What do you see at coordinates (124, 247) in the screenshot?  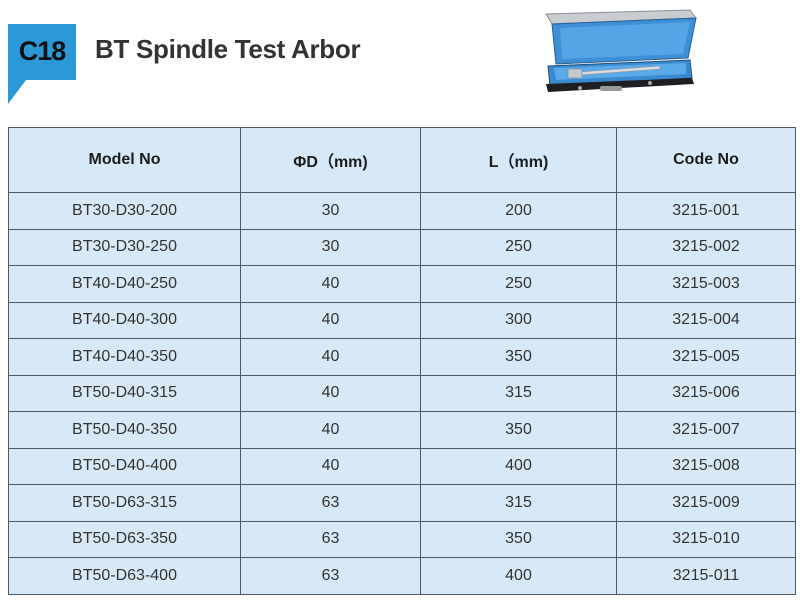 I see `model-cell: BT30-D30-250` at bounding box center [124, 247].